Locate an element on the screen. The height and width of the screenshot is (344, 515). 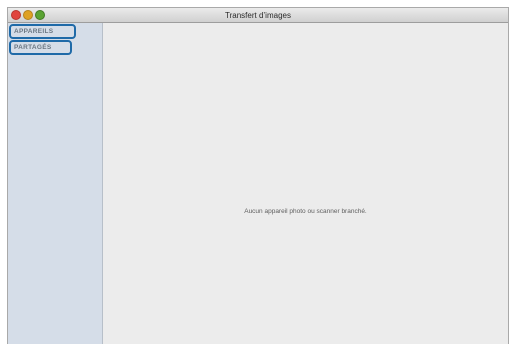
empty-state-message: Aucun appareil photo ou scanner branché. is located at coordinates (305, 211).